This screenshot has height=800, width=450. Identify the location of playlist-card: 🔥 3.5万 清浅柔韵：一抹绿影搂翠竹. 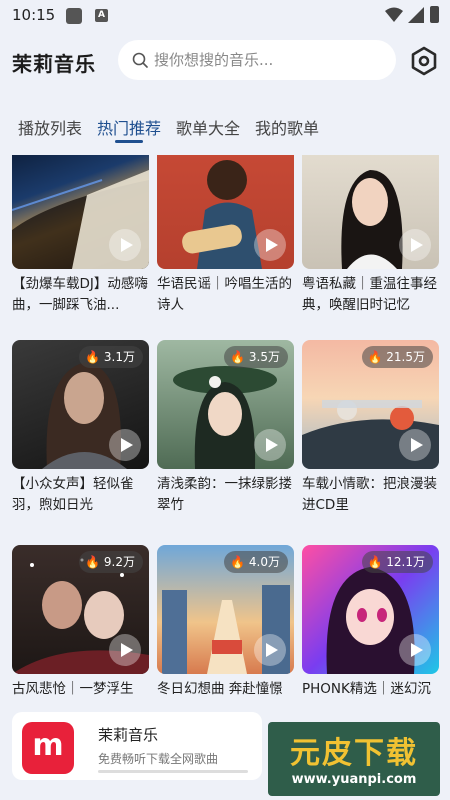
(225, 428).